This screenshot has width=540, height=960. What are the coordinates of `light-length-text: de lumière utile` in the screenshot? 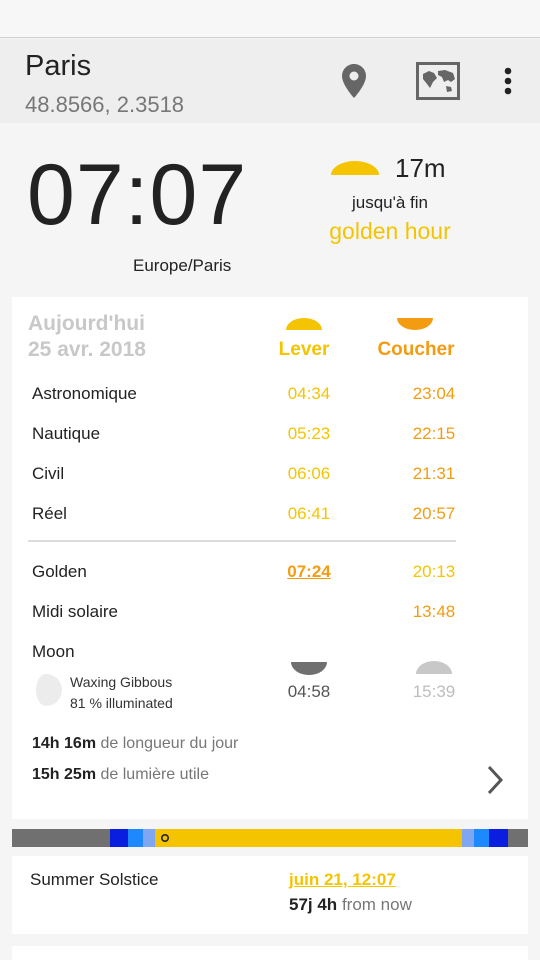 It's located at (155, 774).